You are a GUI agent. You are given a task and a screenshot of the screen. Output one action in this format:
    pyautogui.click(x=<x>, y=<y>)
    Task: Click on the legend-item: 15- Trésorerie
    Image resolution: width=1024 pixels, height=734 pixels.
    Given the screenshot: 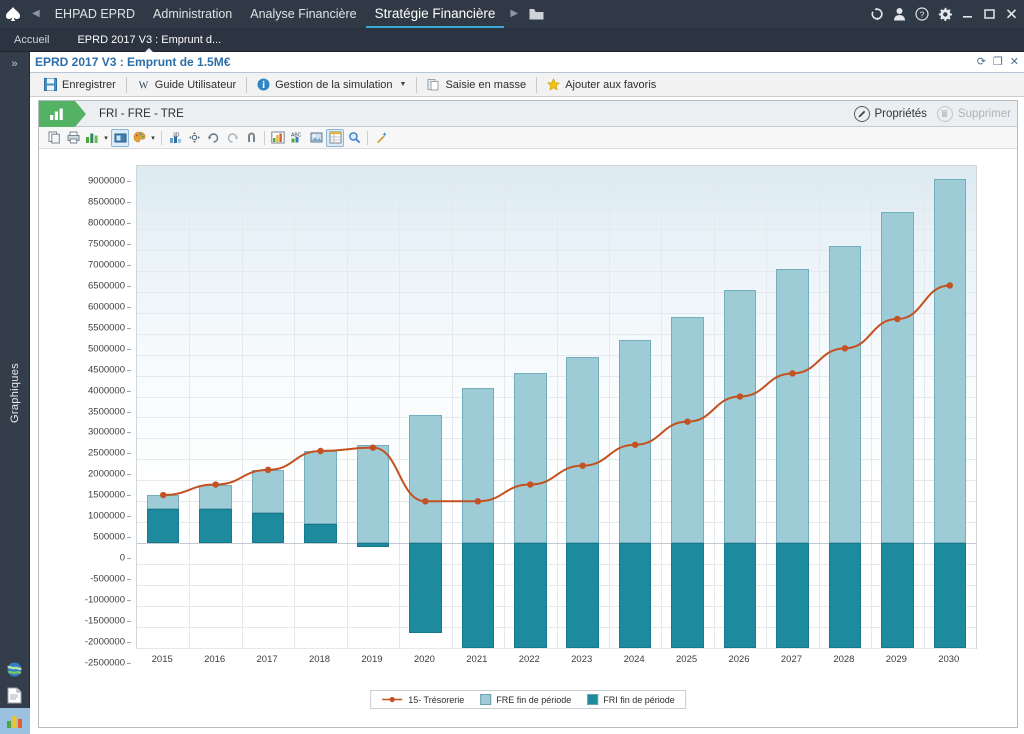 What is the action you would take?
    pyautogui.click(x=422, y=699)
    